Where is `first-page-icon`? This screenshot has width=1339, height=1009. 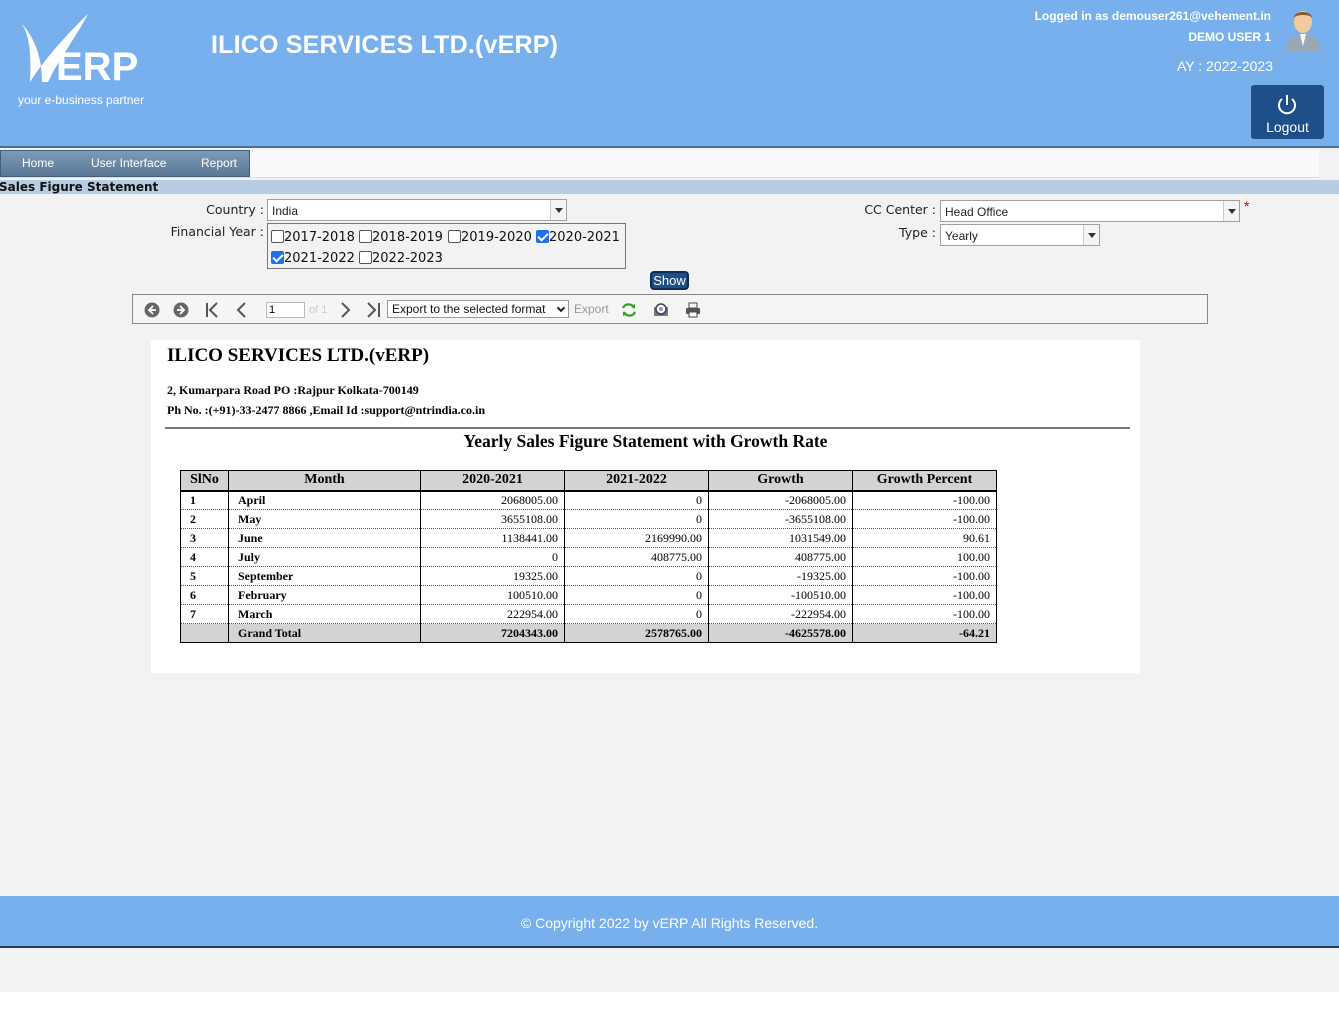 first-page-icon is located at coordinates (213, 310).